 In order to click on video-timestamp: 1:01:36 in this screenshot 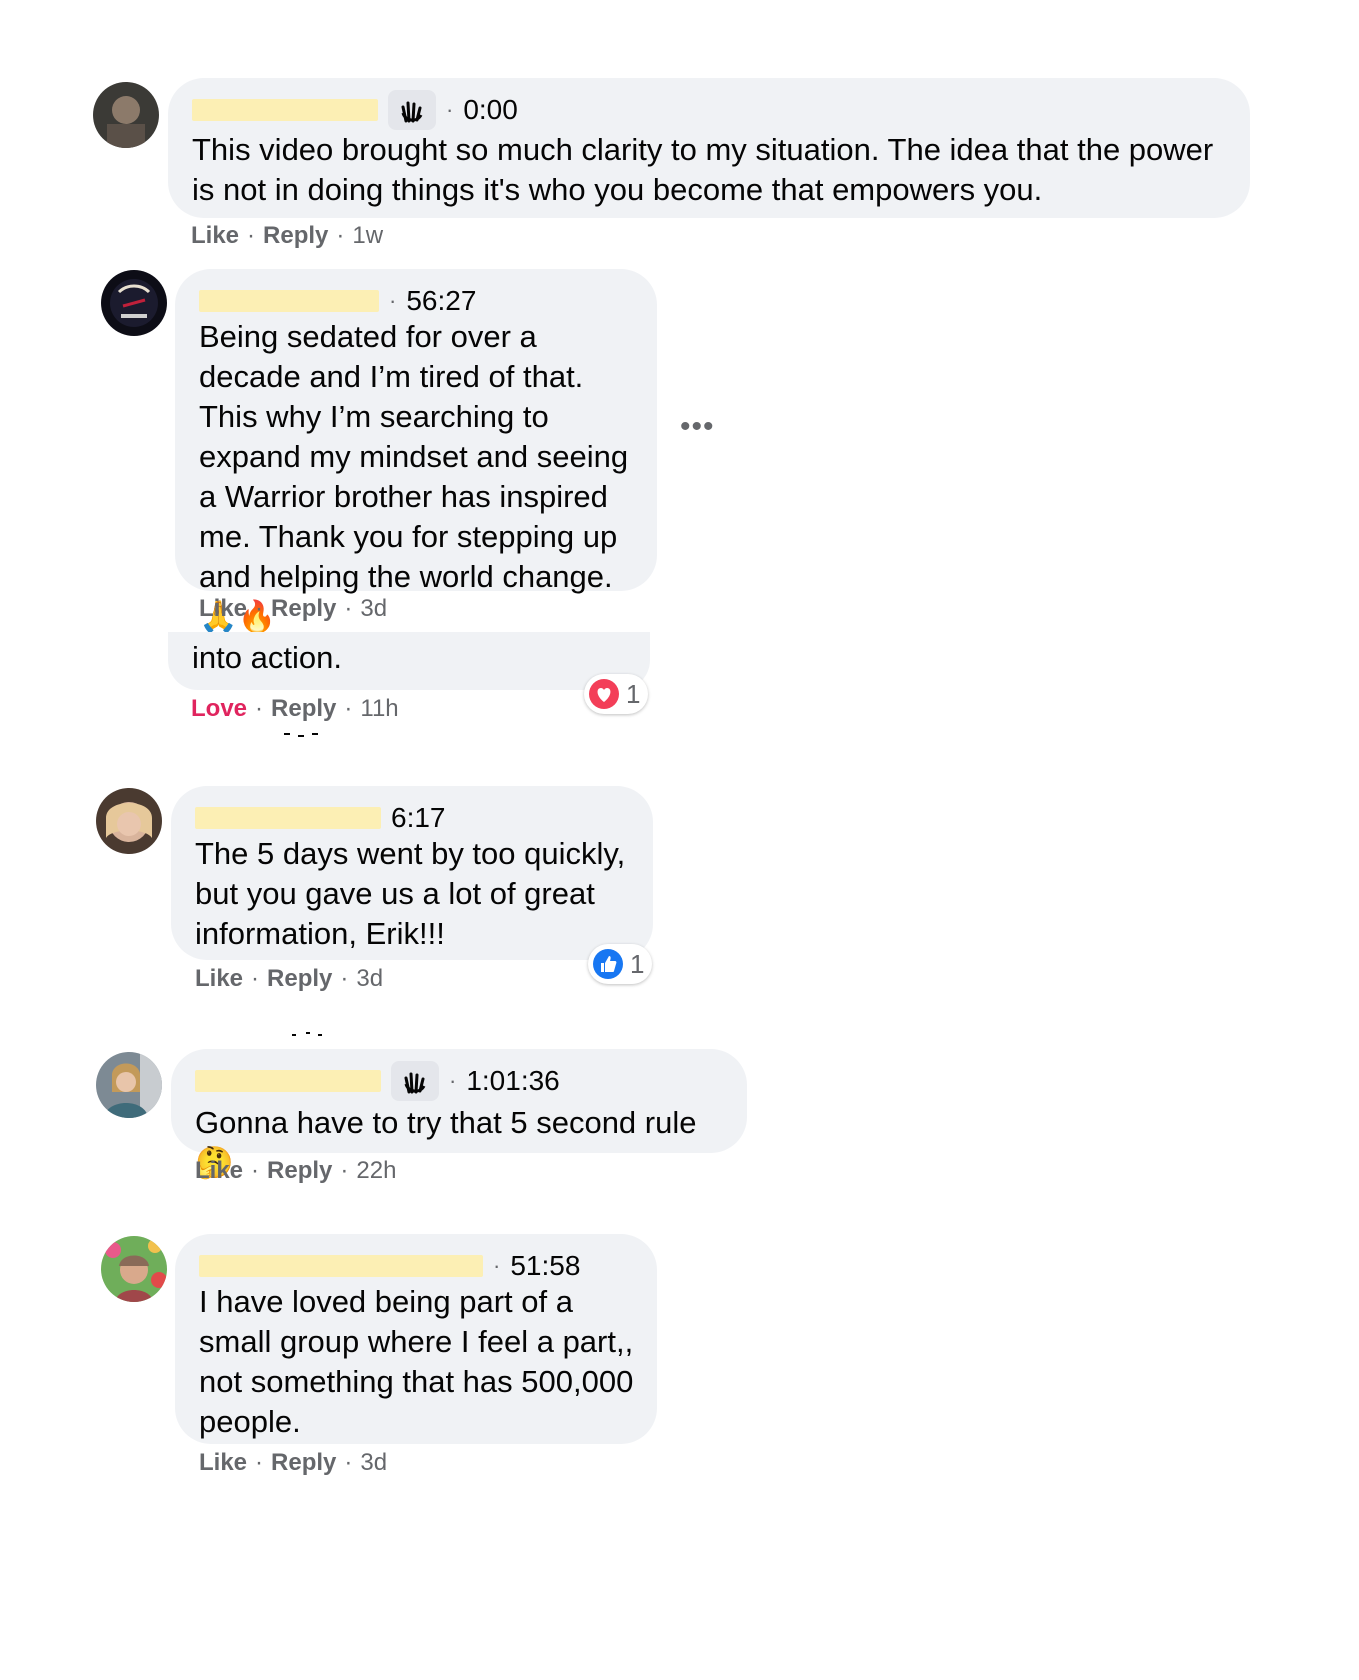, I will do `click(512, 1081)`.